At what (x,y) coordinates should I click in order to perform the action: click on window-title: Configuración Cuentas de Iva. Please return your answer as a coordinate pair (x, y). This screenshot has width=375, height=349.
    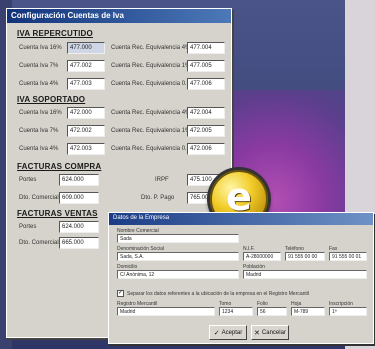
    Looking at the image, I should click on (119, 16).